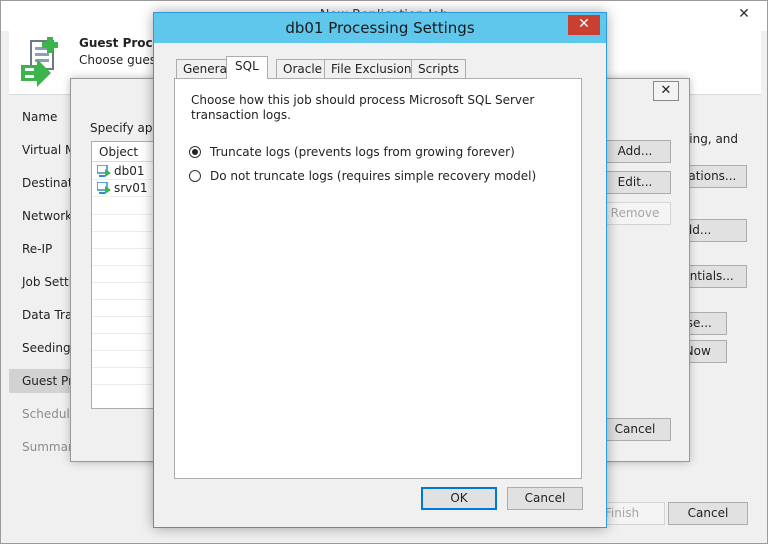 This screenshot has width=768, height=544. I want to click on tab-sql: SQL, so click(247, 67).